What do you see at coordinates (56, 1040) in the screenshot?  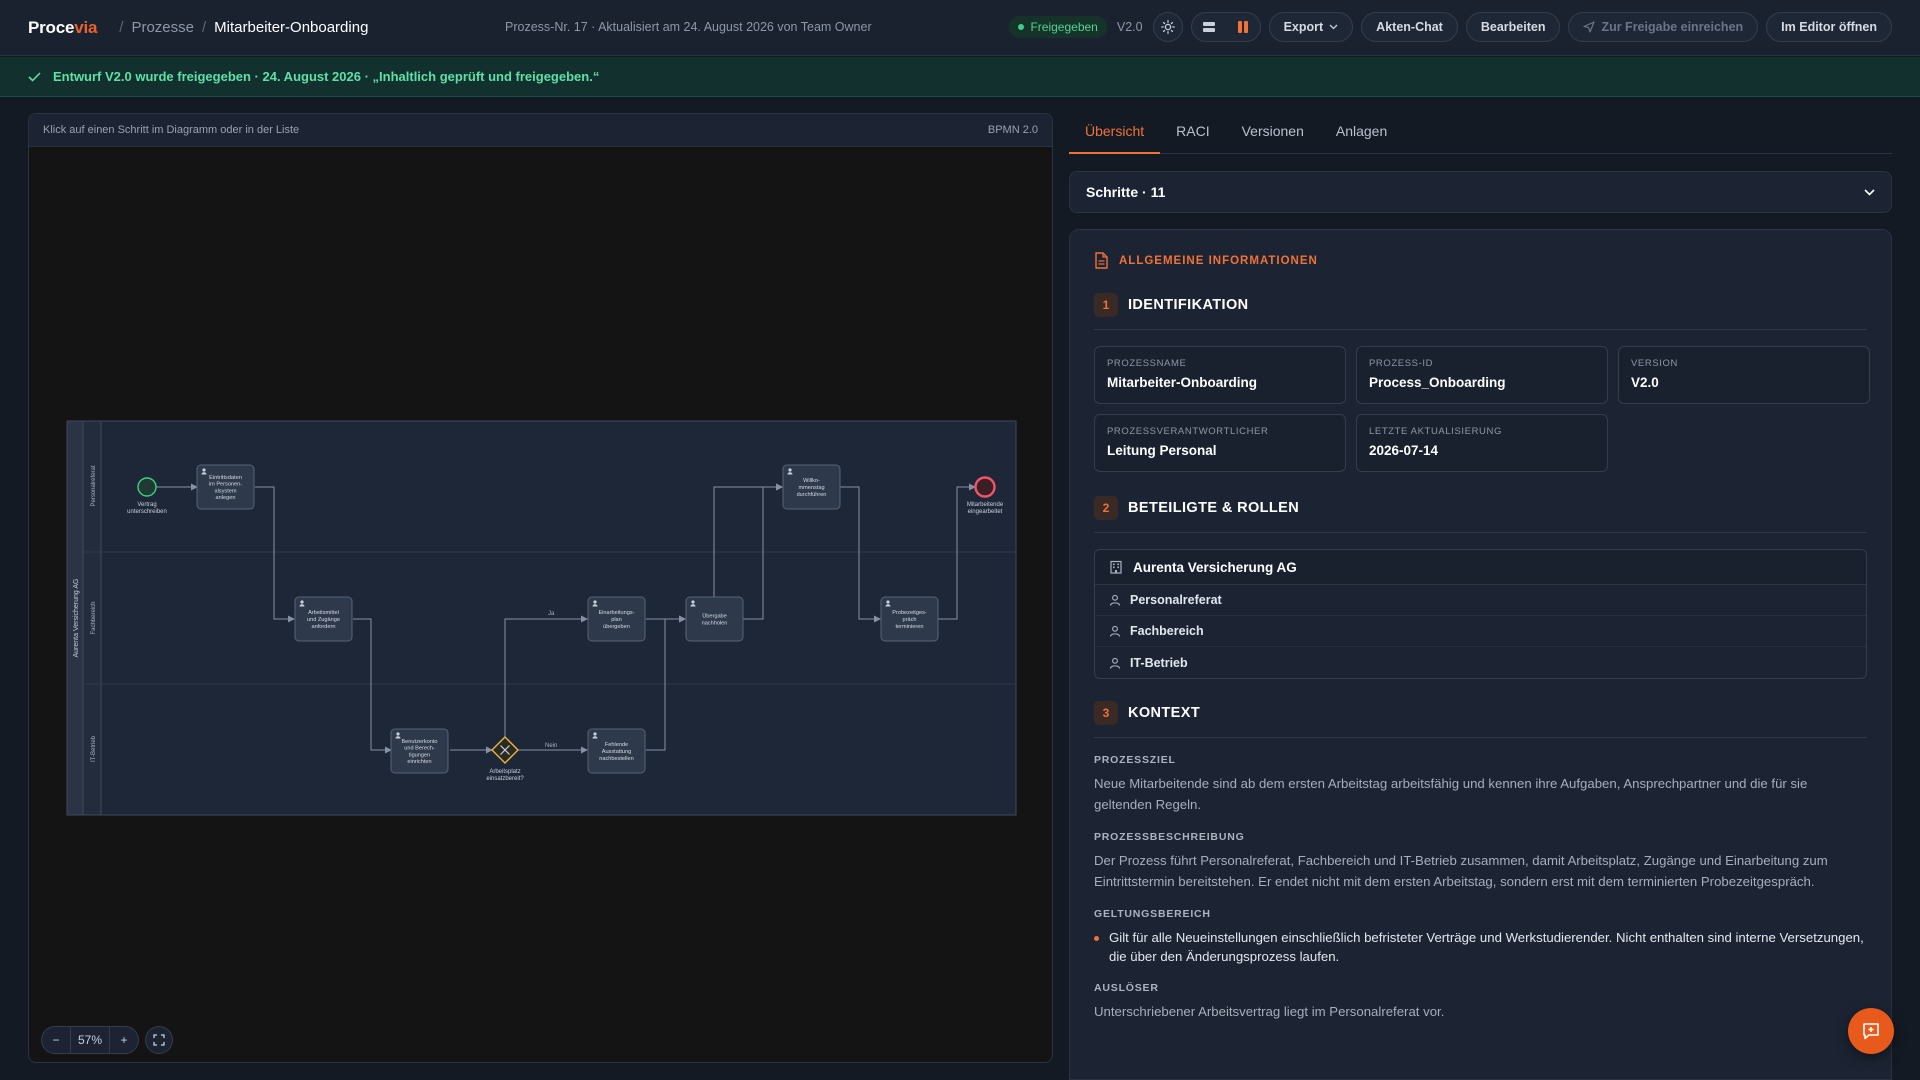 I see `zoom-out-button: −` at bounding box center [56, 1040].